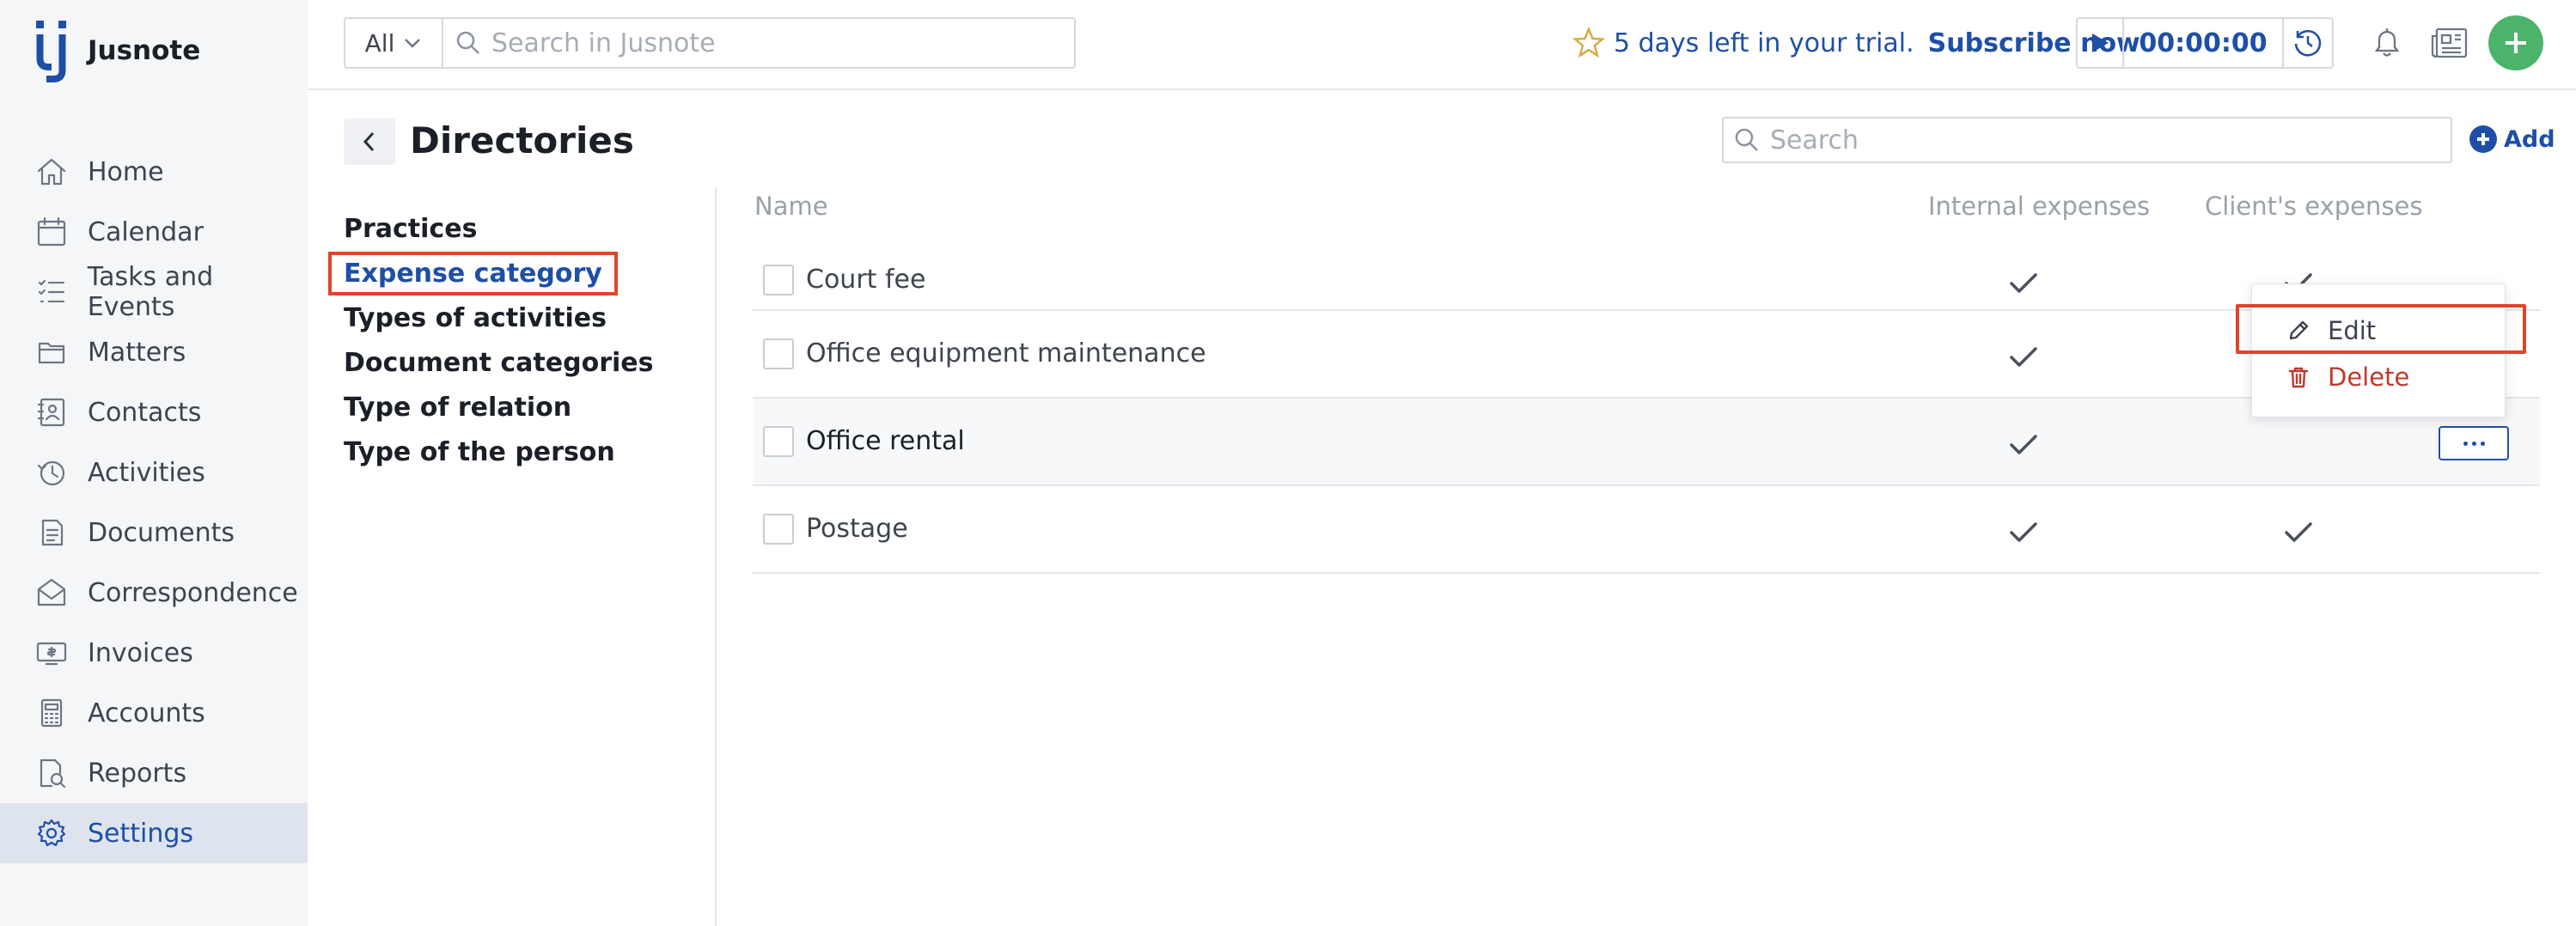 The height and width of the screenshot is (926, 2576). I want to click on calendar-icon, so click(51, 231).